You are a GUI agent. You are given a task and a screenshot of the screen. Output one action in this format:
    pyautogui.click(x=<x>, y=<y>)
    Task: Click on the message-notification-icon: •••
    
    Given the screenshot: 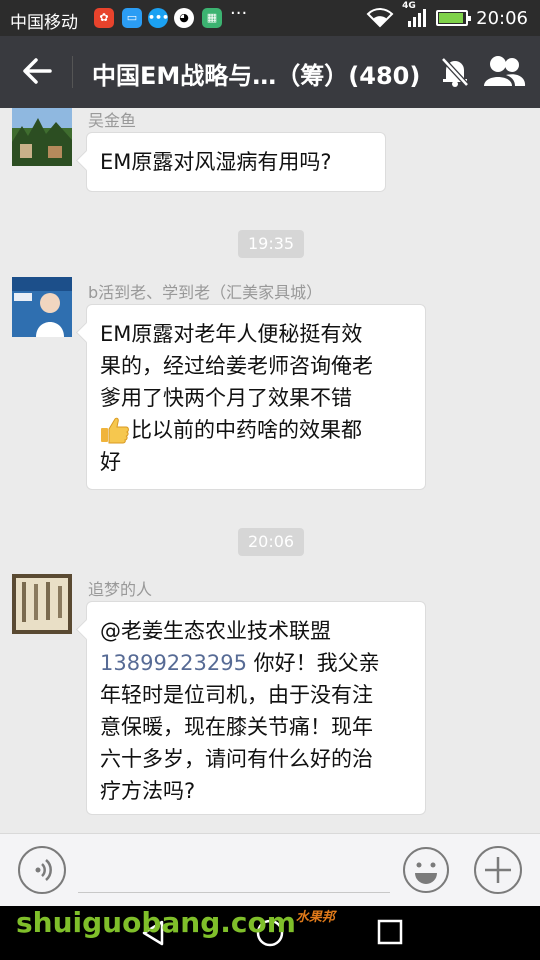 What is the action you would take?
    pyautogui.click(x=158, y=18)
    